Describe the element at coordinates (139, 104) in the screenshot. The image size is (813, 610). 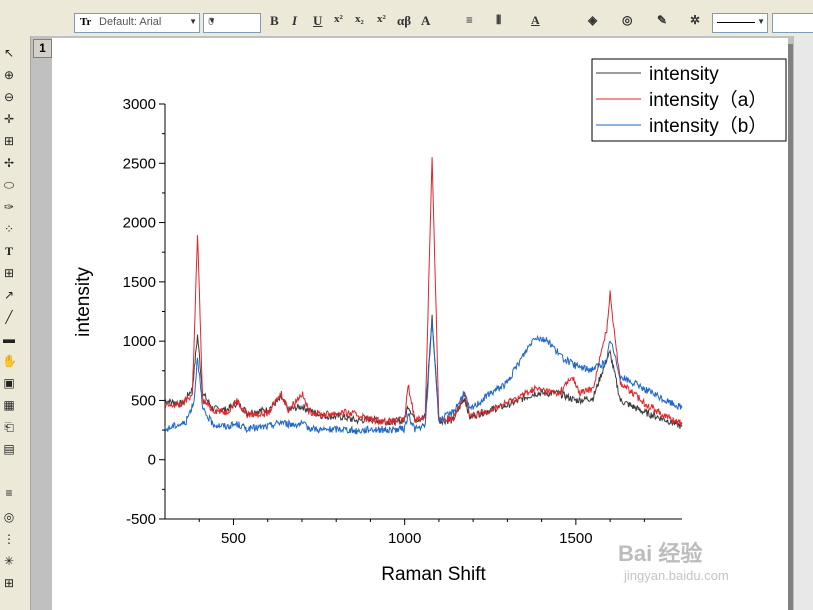
I see `y-tick-label: 3000` at that location.